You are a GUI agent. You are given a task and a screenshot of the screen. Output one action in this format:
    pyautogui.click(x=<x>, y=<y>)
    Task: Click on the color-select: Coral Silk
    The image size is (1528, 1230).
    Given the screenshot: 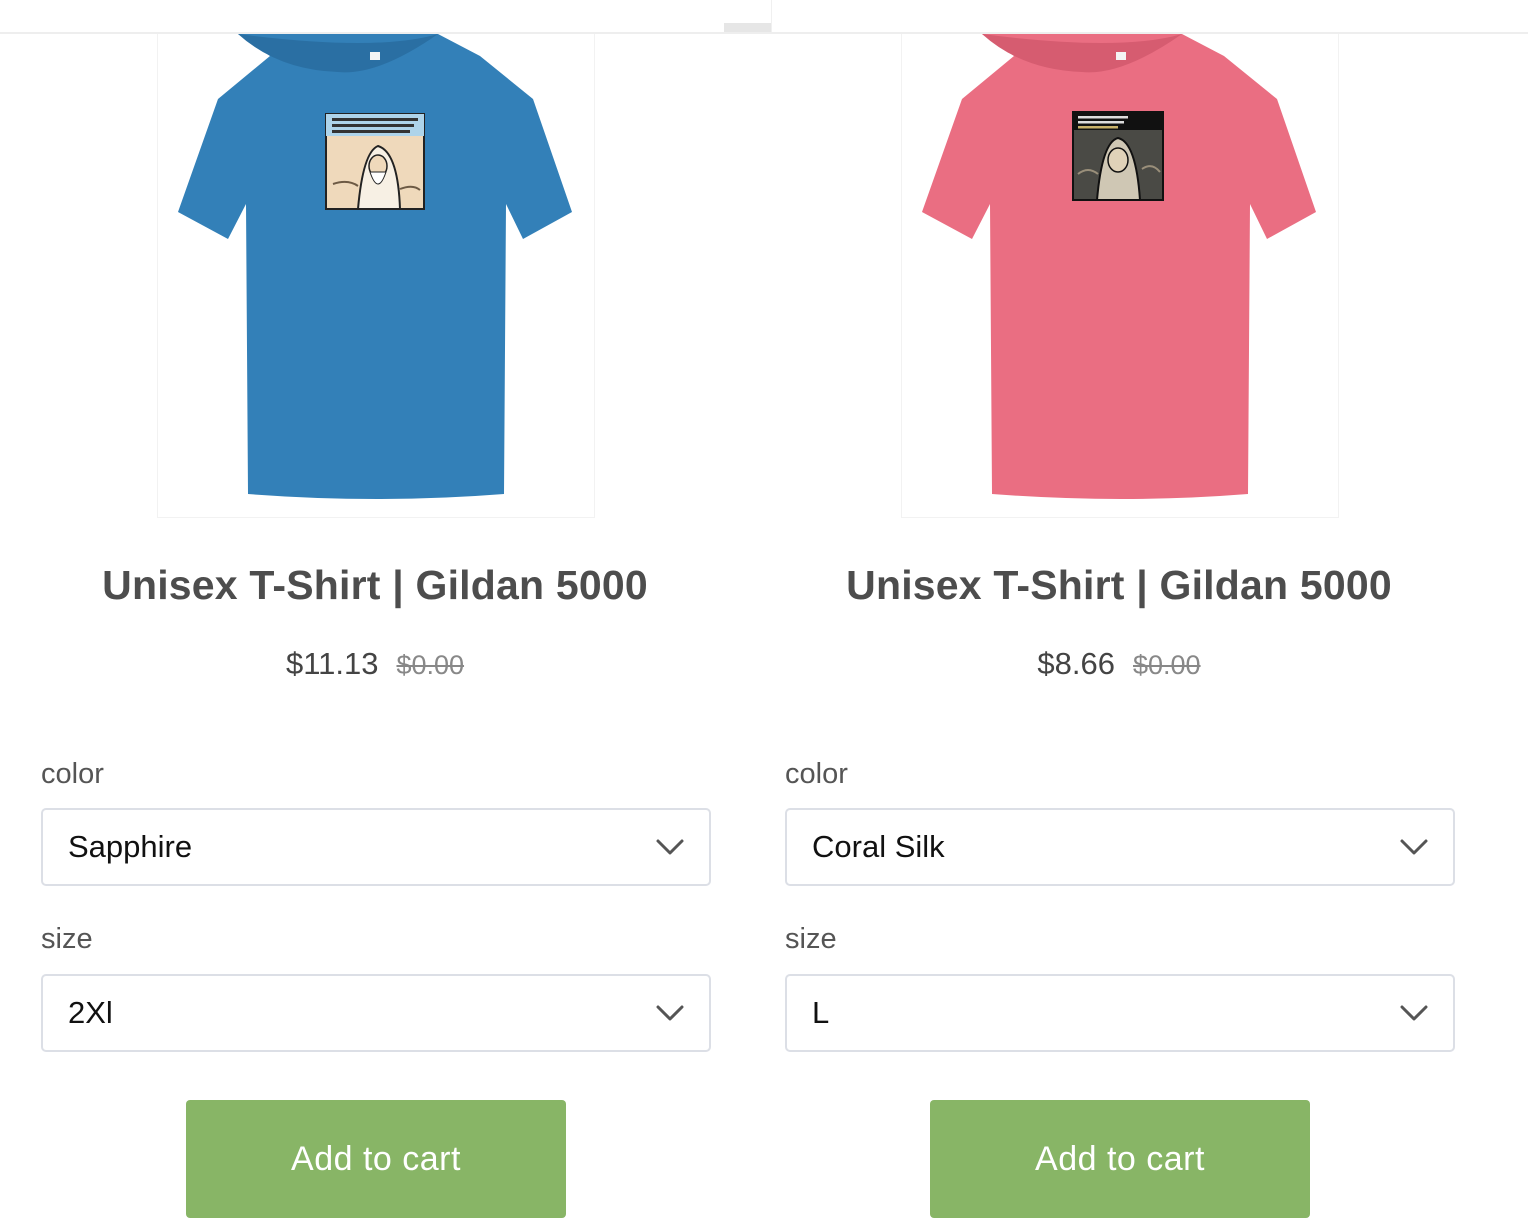 What is the action you would take?
    pyautogui.click(x=1120, y=847)
    